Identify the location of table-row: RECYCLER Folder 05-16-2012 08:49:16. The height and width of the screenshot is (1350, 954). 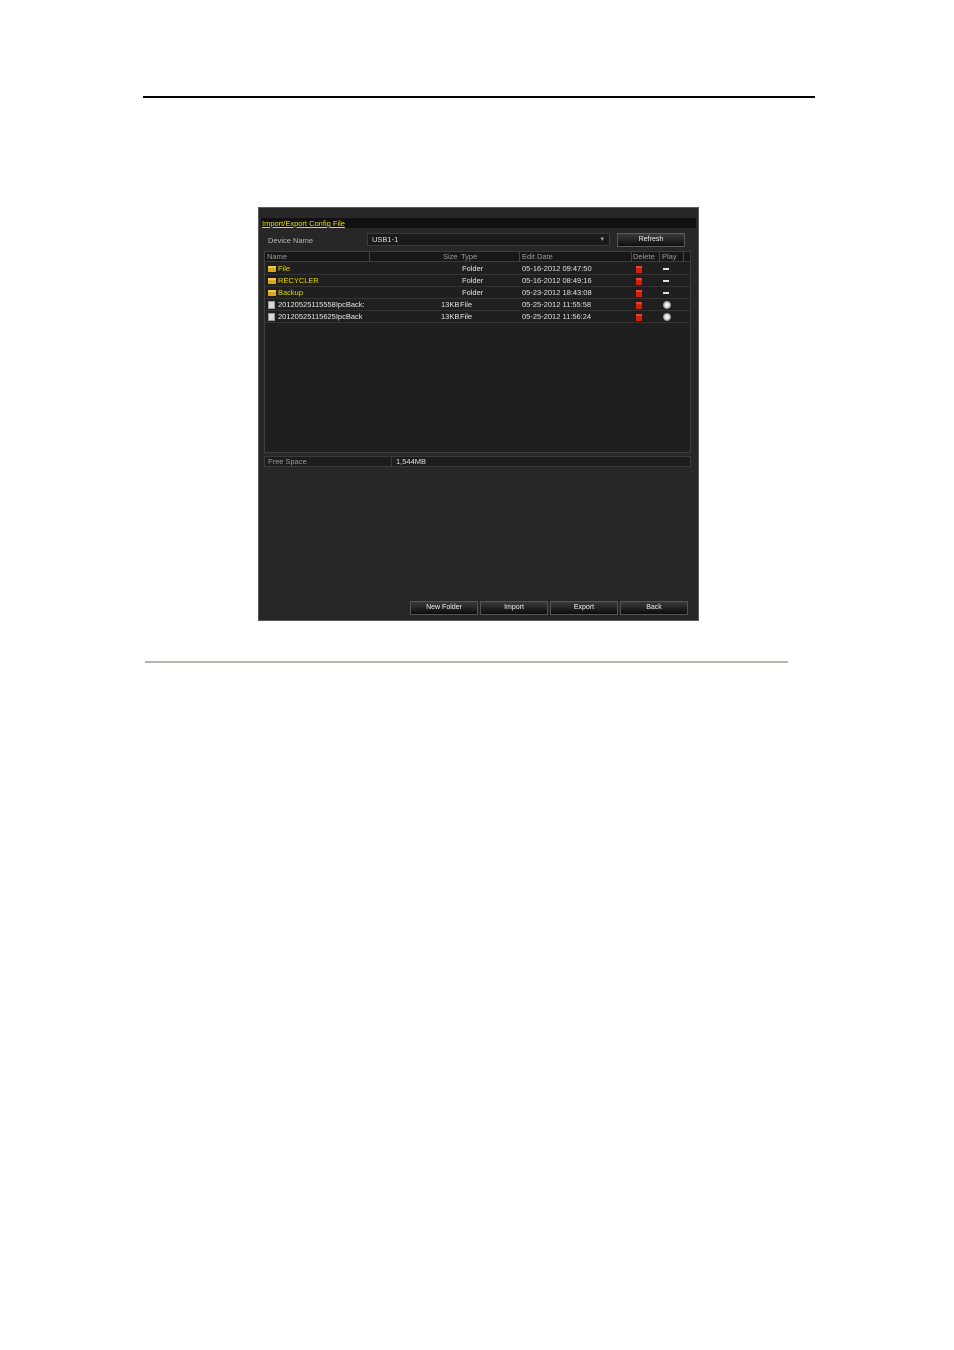
(477, 281).